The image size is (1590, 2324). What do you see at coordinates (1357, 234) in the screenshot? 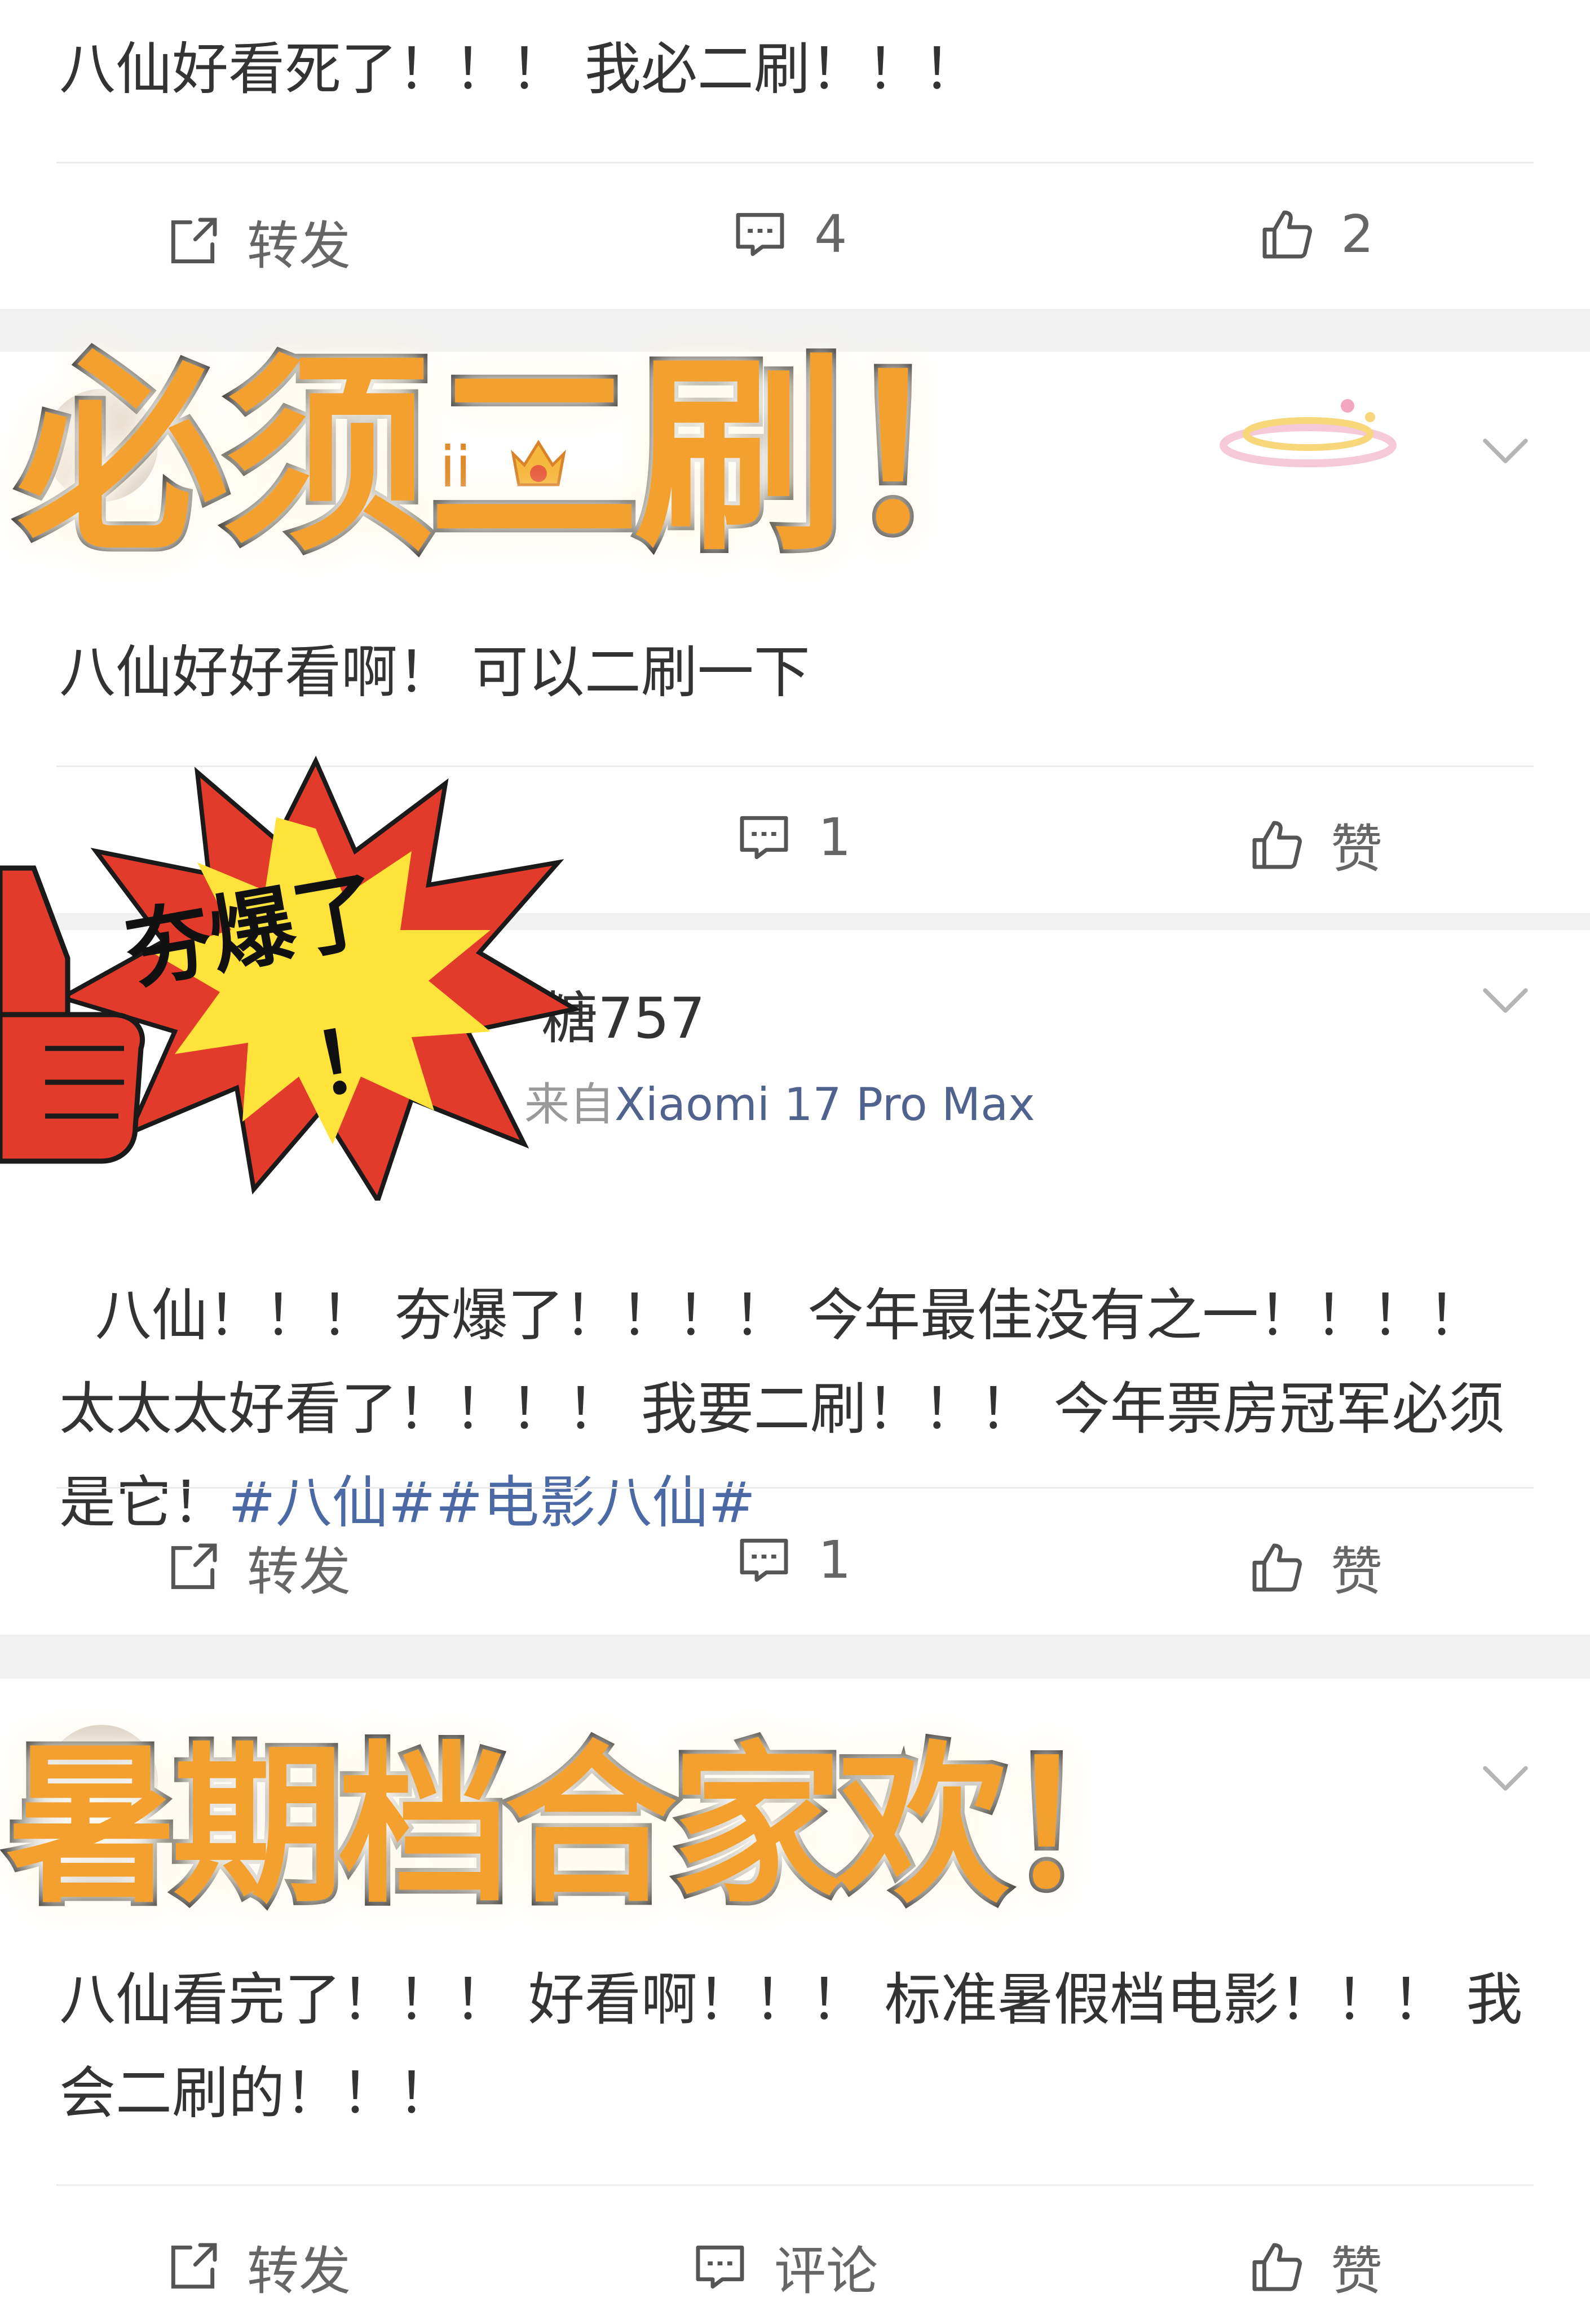
I see `like-count: 2` at bounding box center [1357, 234].